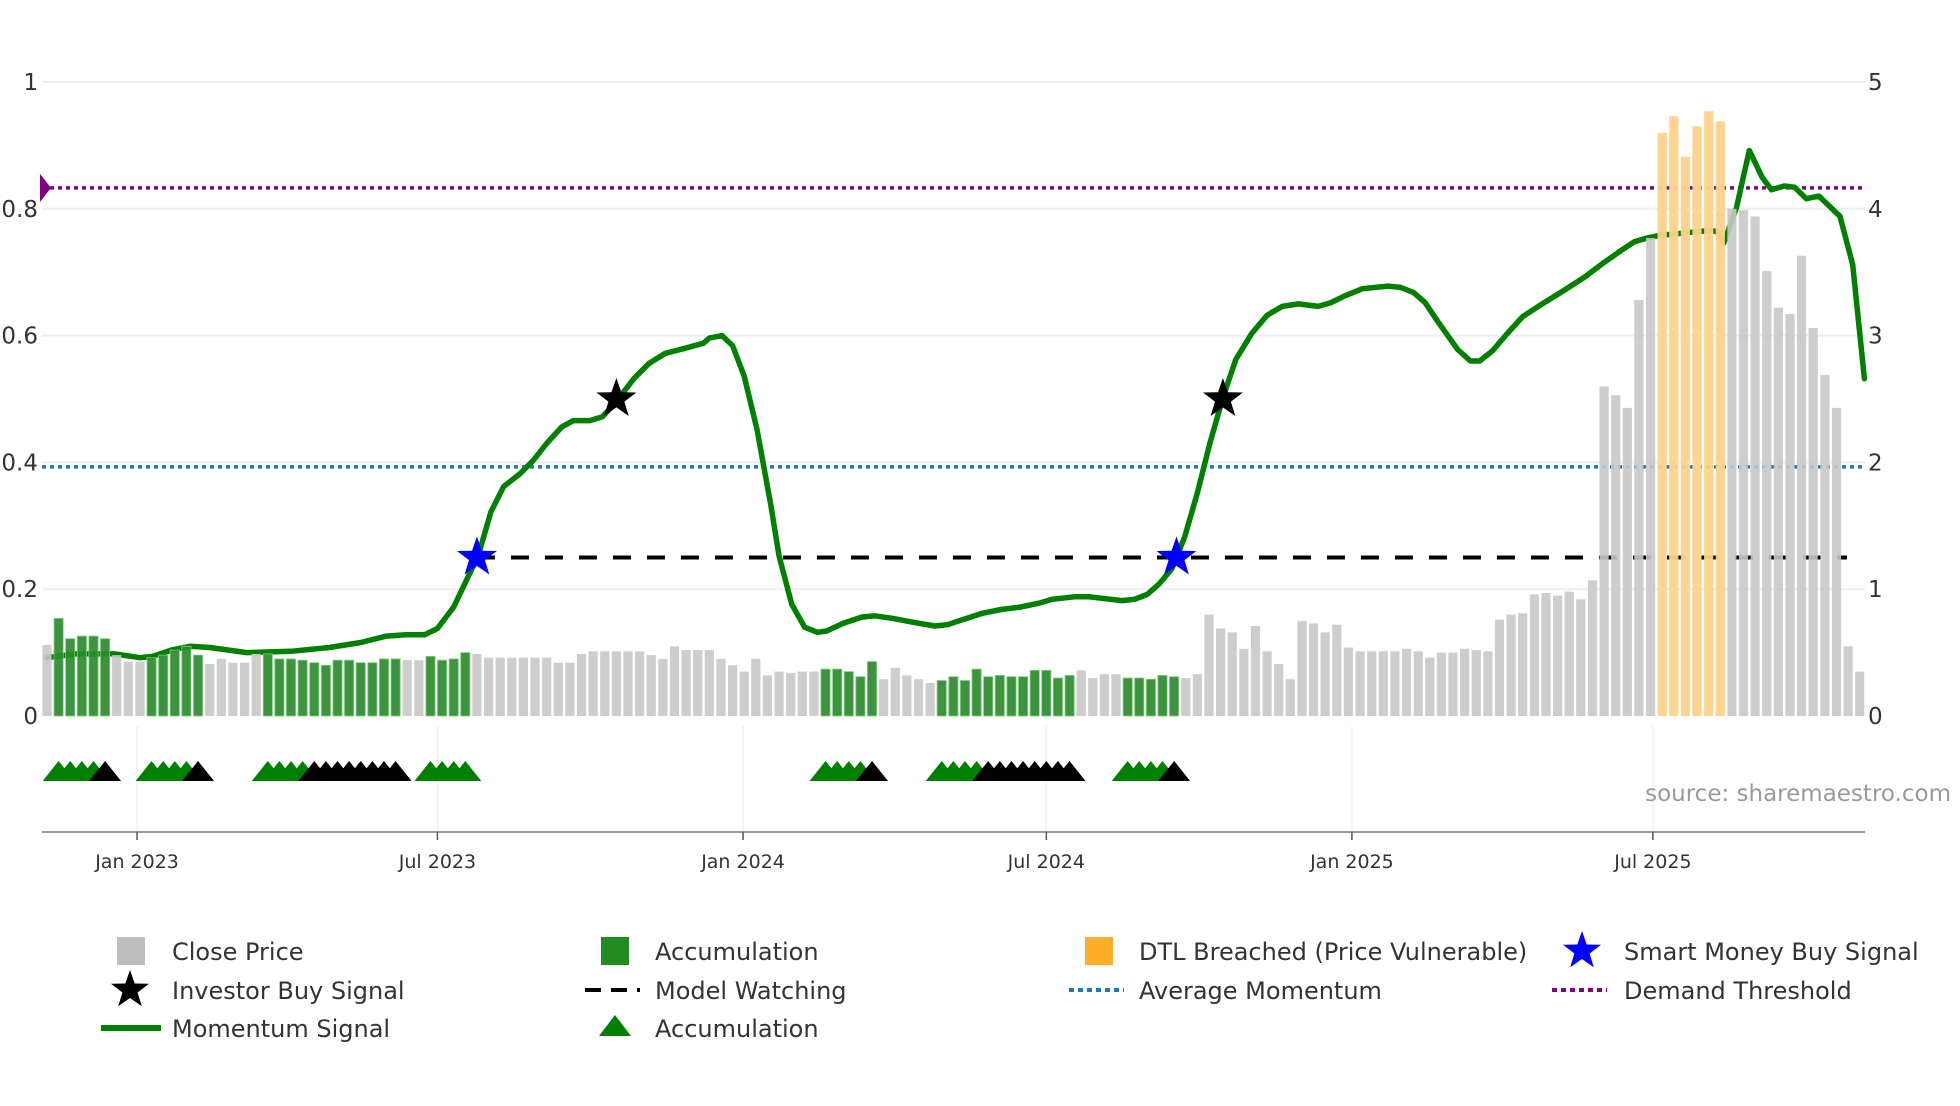 The height and width of the screenshot is (1106, 1960). I want to click on legend-item-model-watching: Model Watching, so click(716, 991).